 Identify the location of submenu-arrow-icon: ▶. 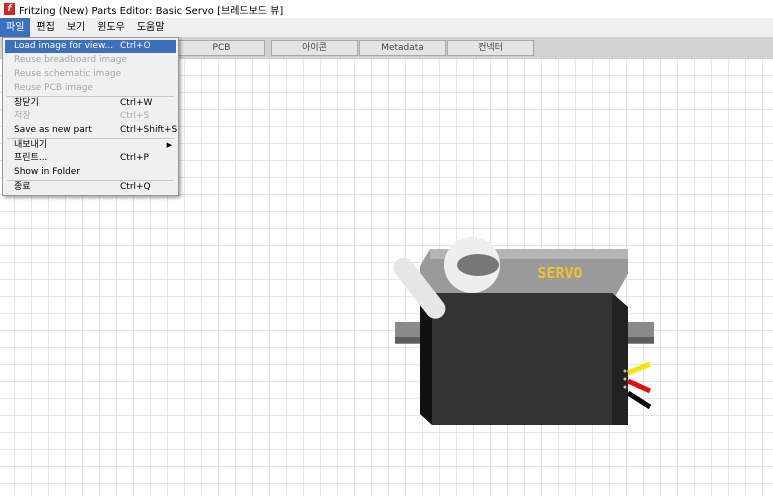
(169, 145).